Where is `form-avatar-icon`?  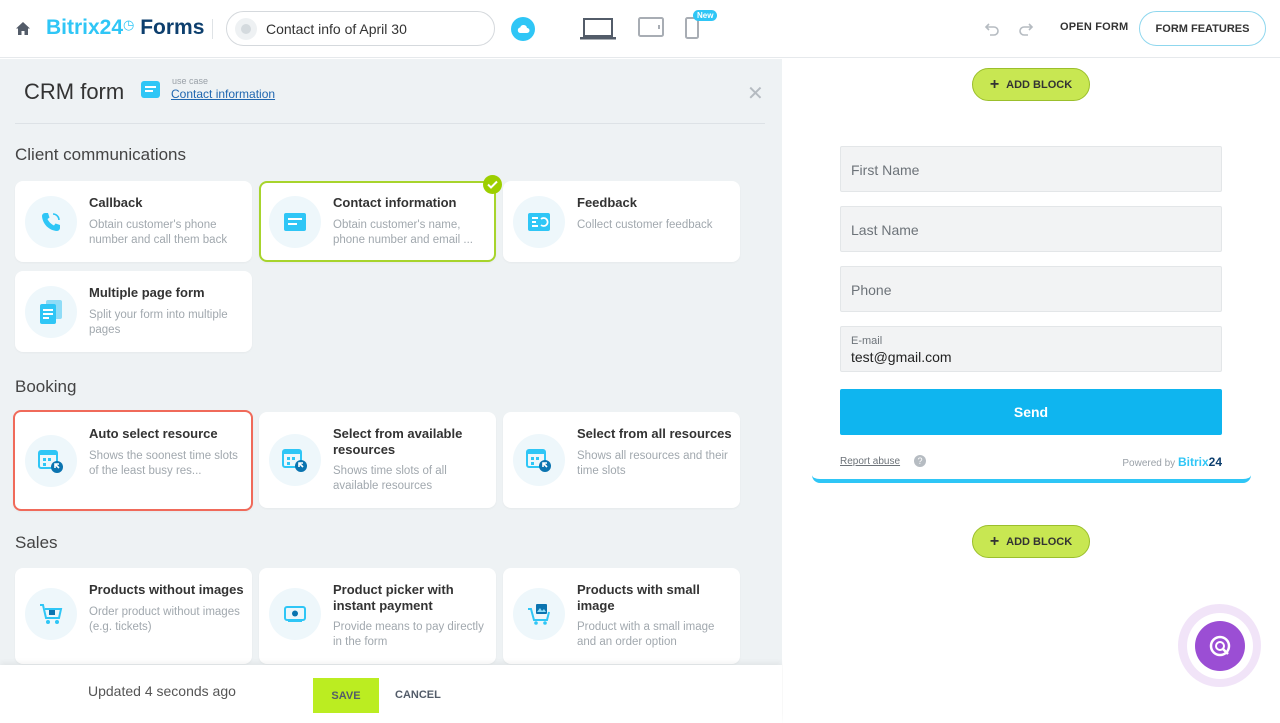 form-avatar-icon is located at coordinates (246, 28).